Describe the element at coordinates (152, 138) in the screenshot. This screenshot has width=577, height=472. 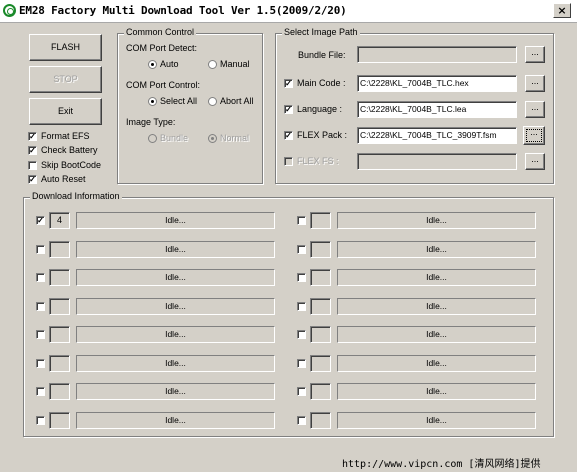
I see `type-bundle-radio` at that location.